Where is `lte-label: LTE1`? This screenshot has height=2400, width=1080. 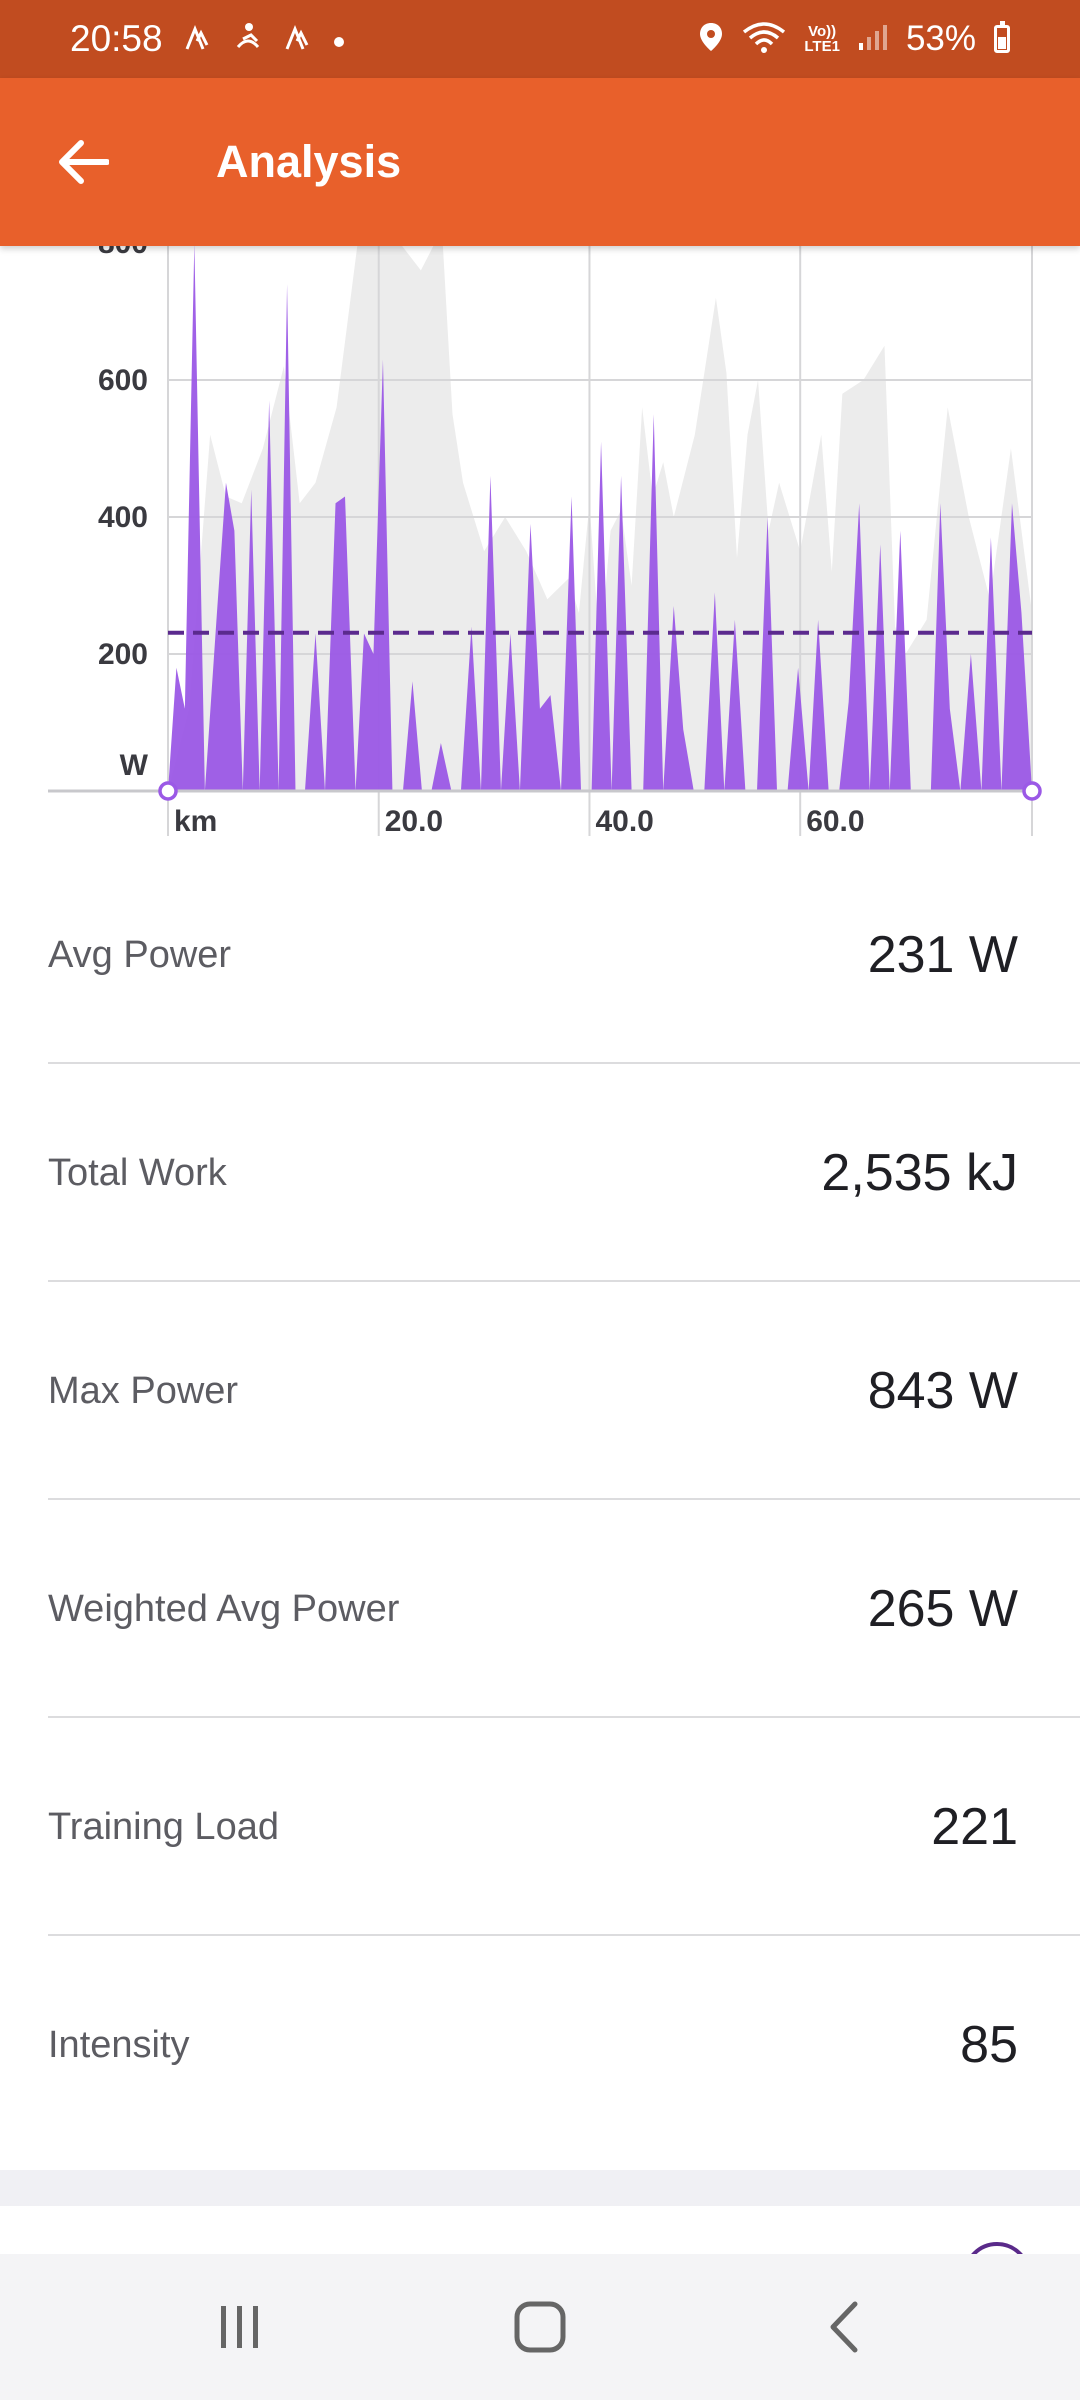 lte-label: LTE1 is located at coordinates (822, 46).